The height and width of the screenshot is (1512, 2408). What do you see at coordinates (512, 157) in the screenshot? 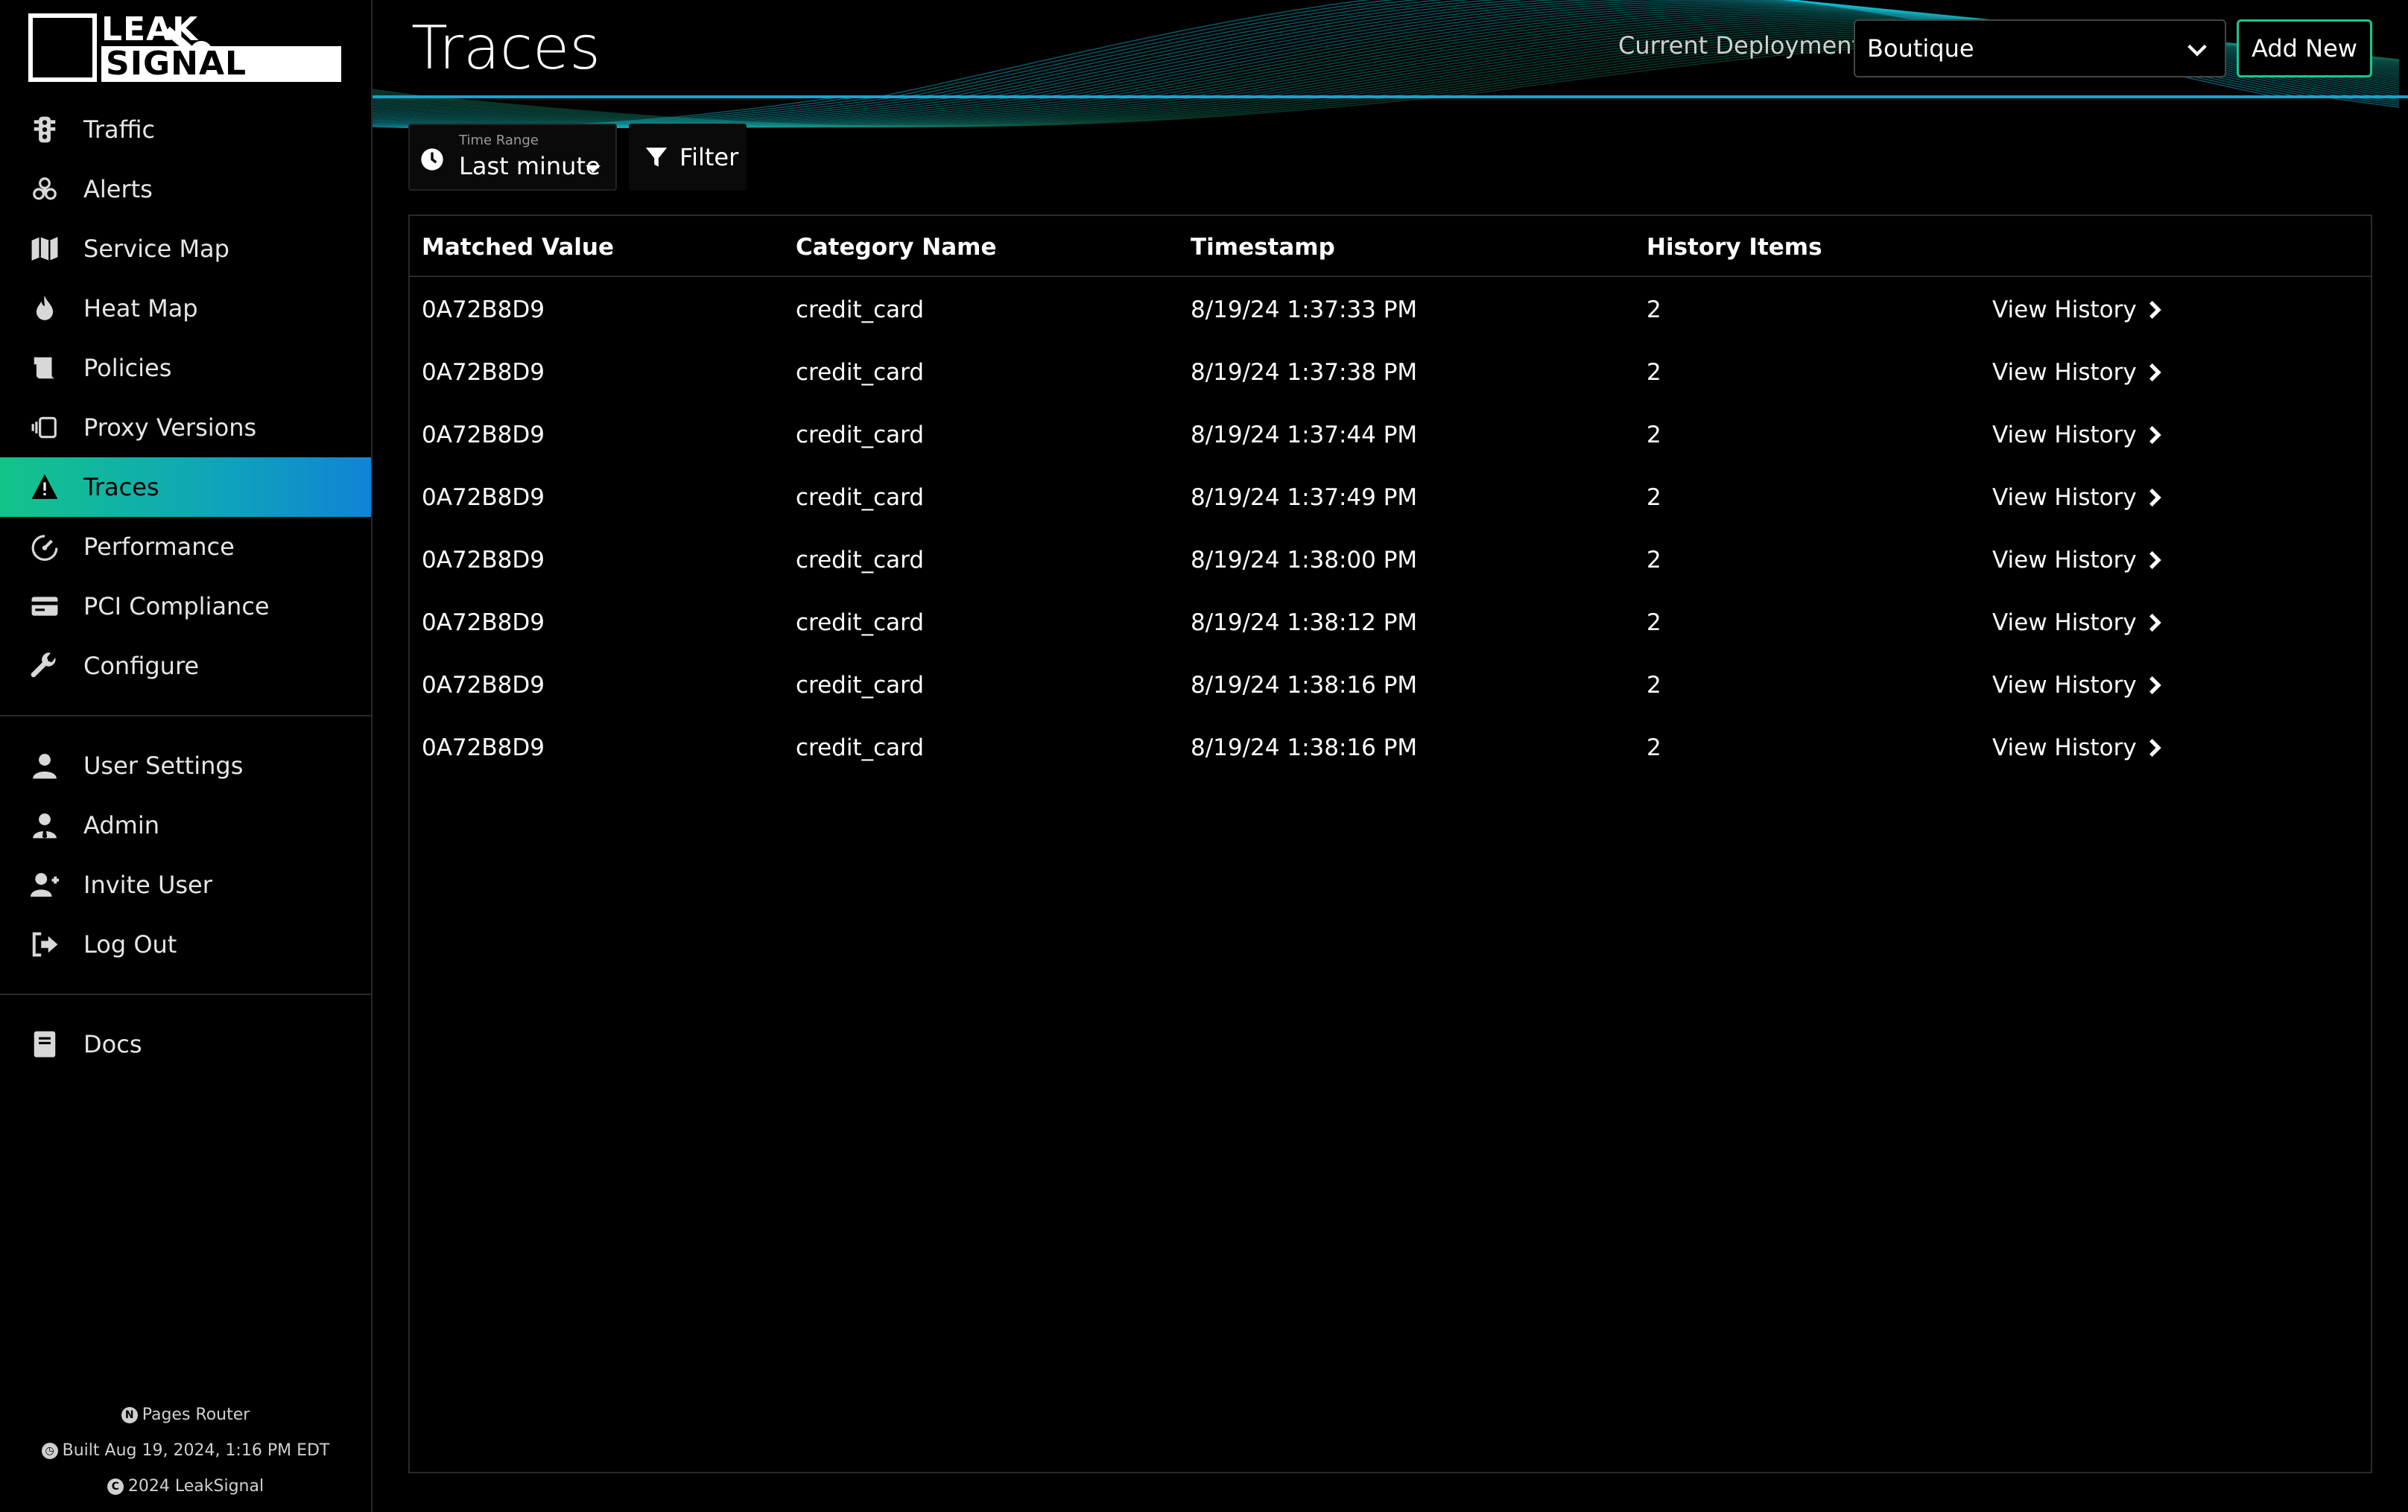
I see `time-range-select: Time Range Last minute` at bounding box center [512, 157].